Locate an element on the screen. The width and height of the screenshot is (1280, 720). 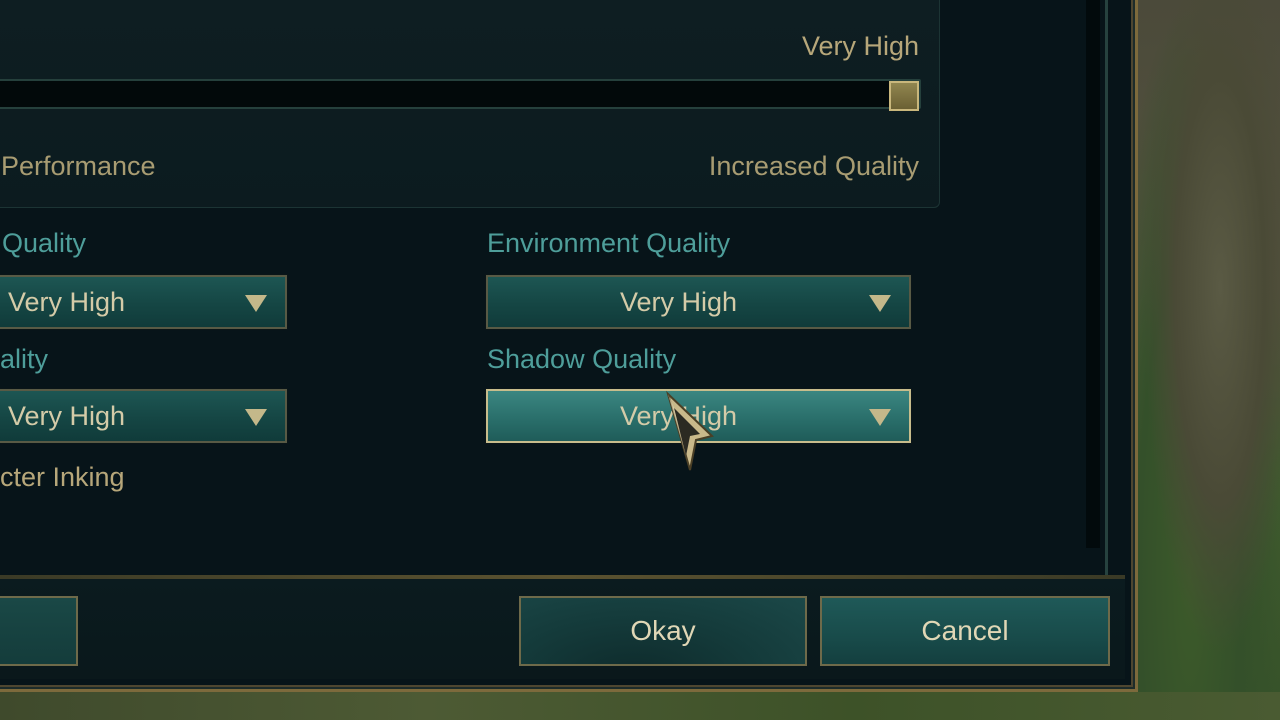
environment-quality-dropdown: Very High is located at coordinates (698, 302).